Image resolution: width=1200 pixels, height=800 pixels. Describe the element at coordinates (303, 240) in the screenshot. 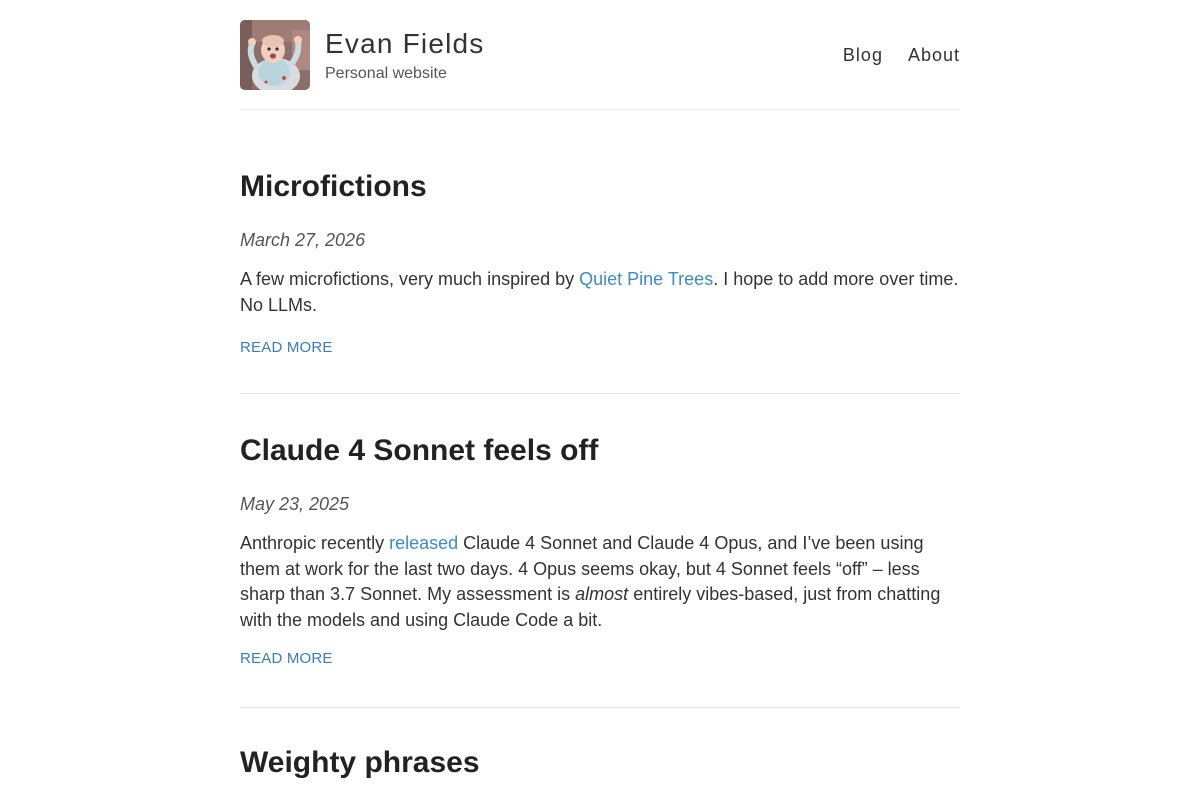

I see `post-date: March 27, 2026` at that location.